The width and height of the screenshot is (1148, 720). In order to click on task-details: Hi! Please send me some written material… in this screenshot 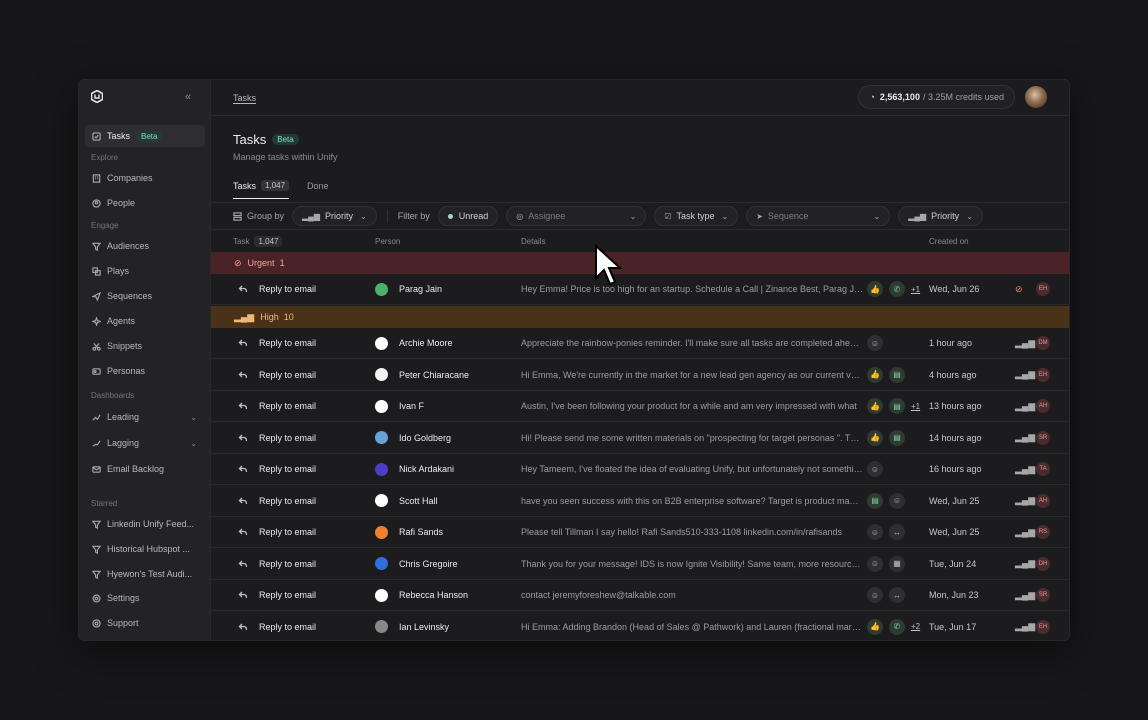, I will do `click(692, 438)`.